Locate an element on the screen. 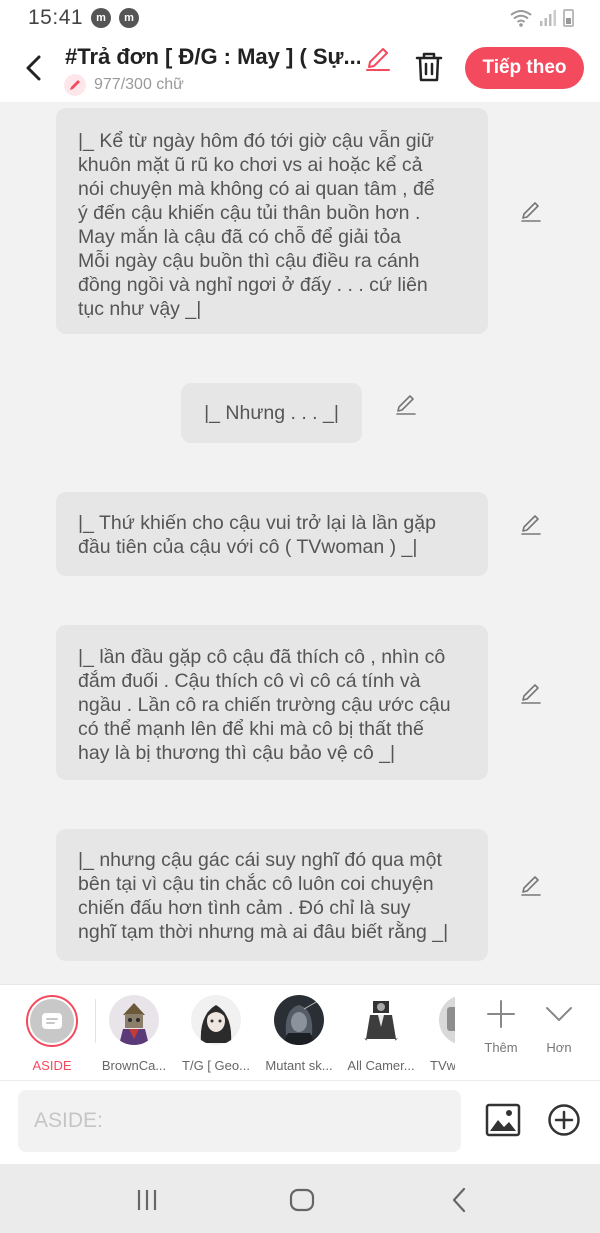 The width and height of the screenshot is (600, 1233). word-counter: 977/300 chữ is located at coordinates (124, 85).